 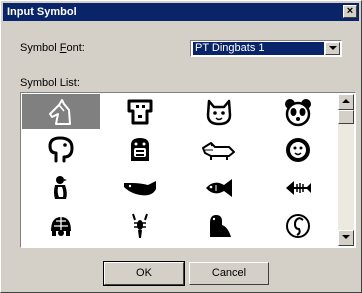 I want to click on scroll-down-button, so click(x=346, y=238).